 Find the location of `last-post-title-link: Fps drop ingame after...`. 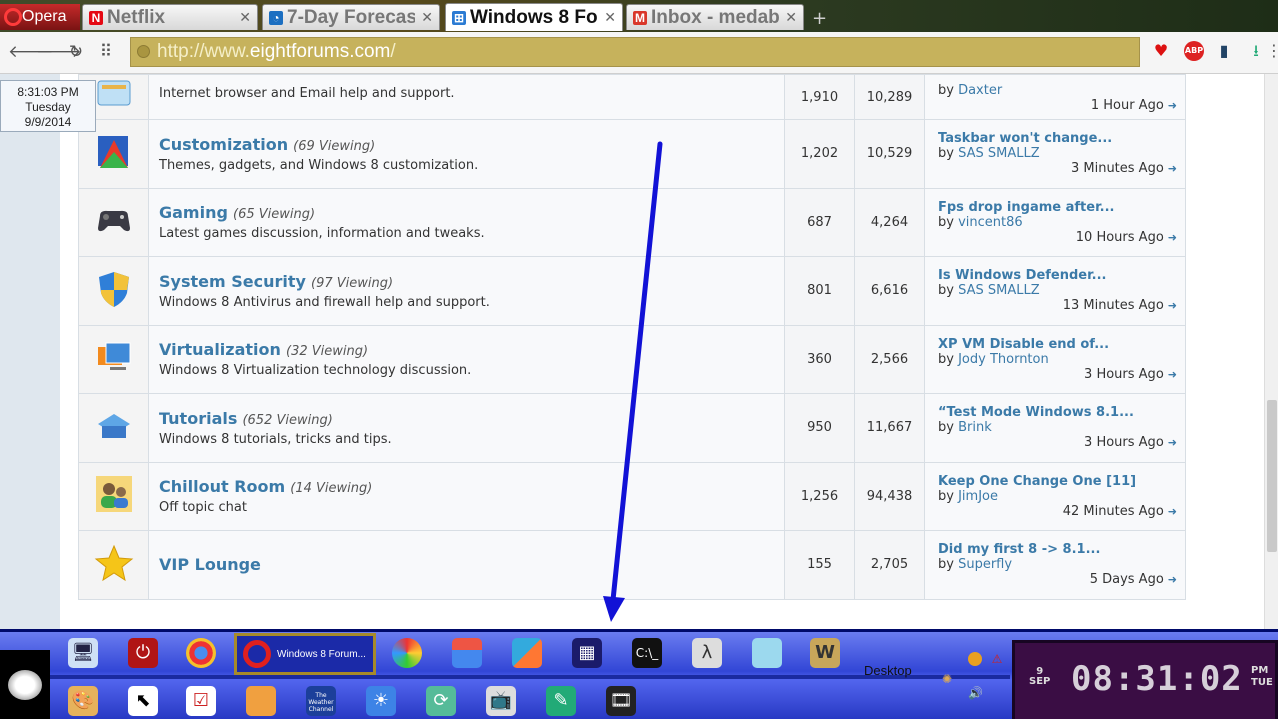

last-post-title-link: Fps drop ingame after... is located at coordinates (1057, 207).